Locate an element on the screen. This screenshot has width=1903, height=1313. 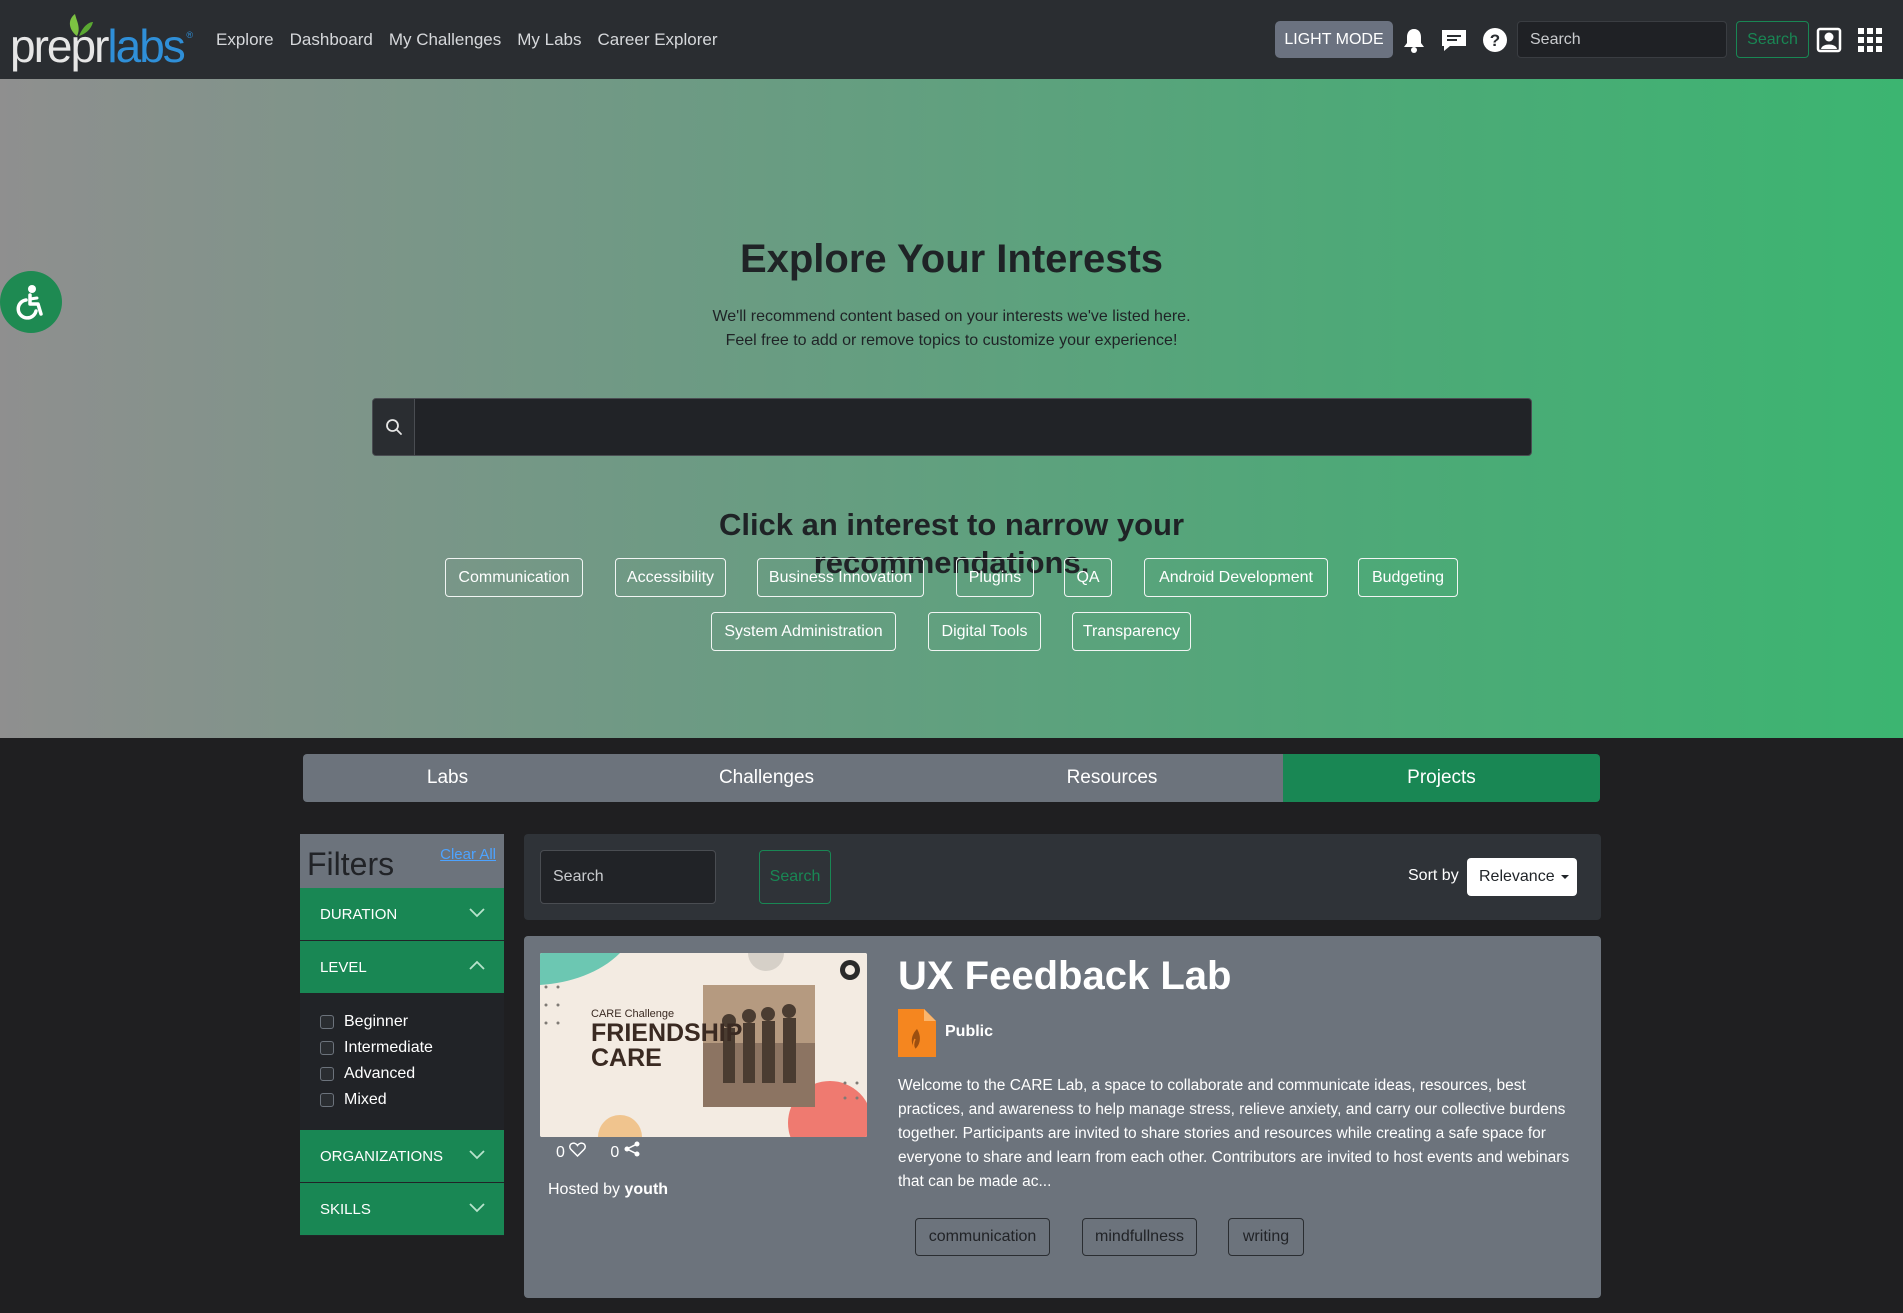
interest-chip: Budgeting is located at coordinates (1408, 577).